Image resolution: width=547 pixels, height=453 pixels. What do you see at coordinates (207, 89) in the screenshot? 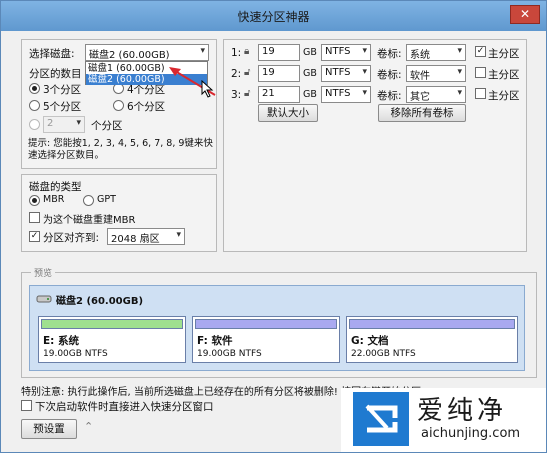
I see `mouse-cursor-icon` at bounding box center [207, 89].